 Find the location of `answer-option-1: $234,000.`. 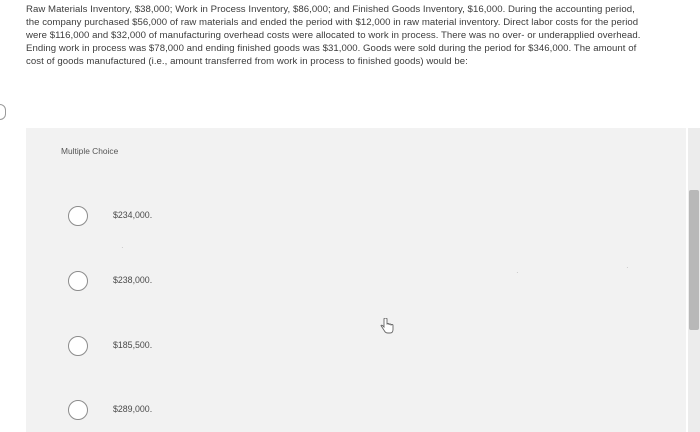

answer-option-1: $234,000. is located at coordinates (218, 217).